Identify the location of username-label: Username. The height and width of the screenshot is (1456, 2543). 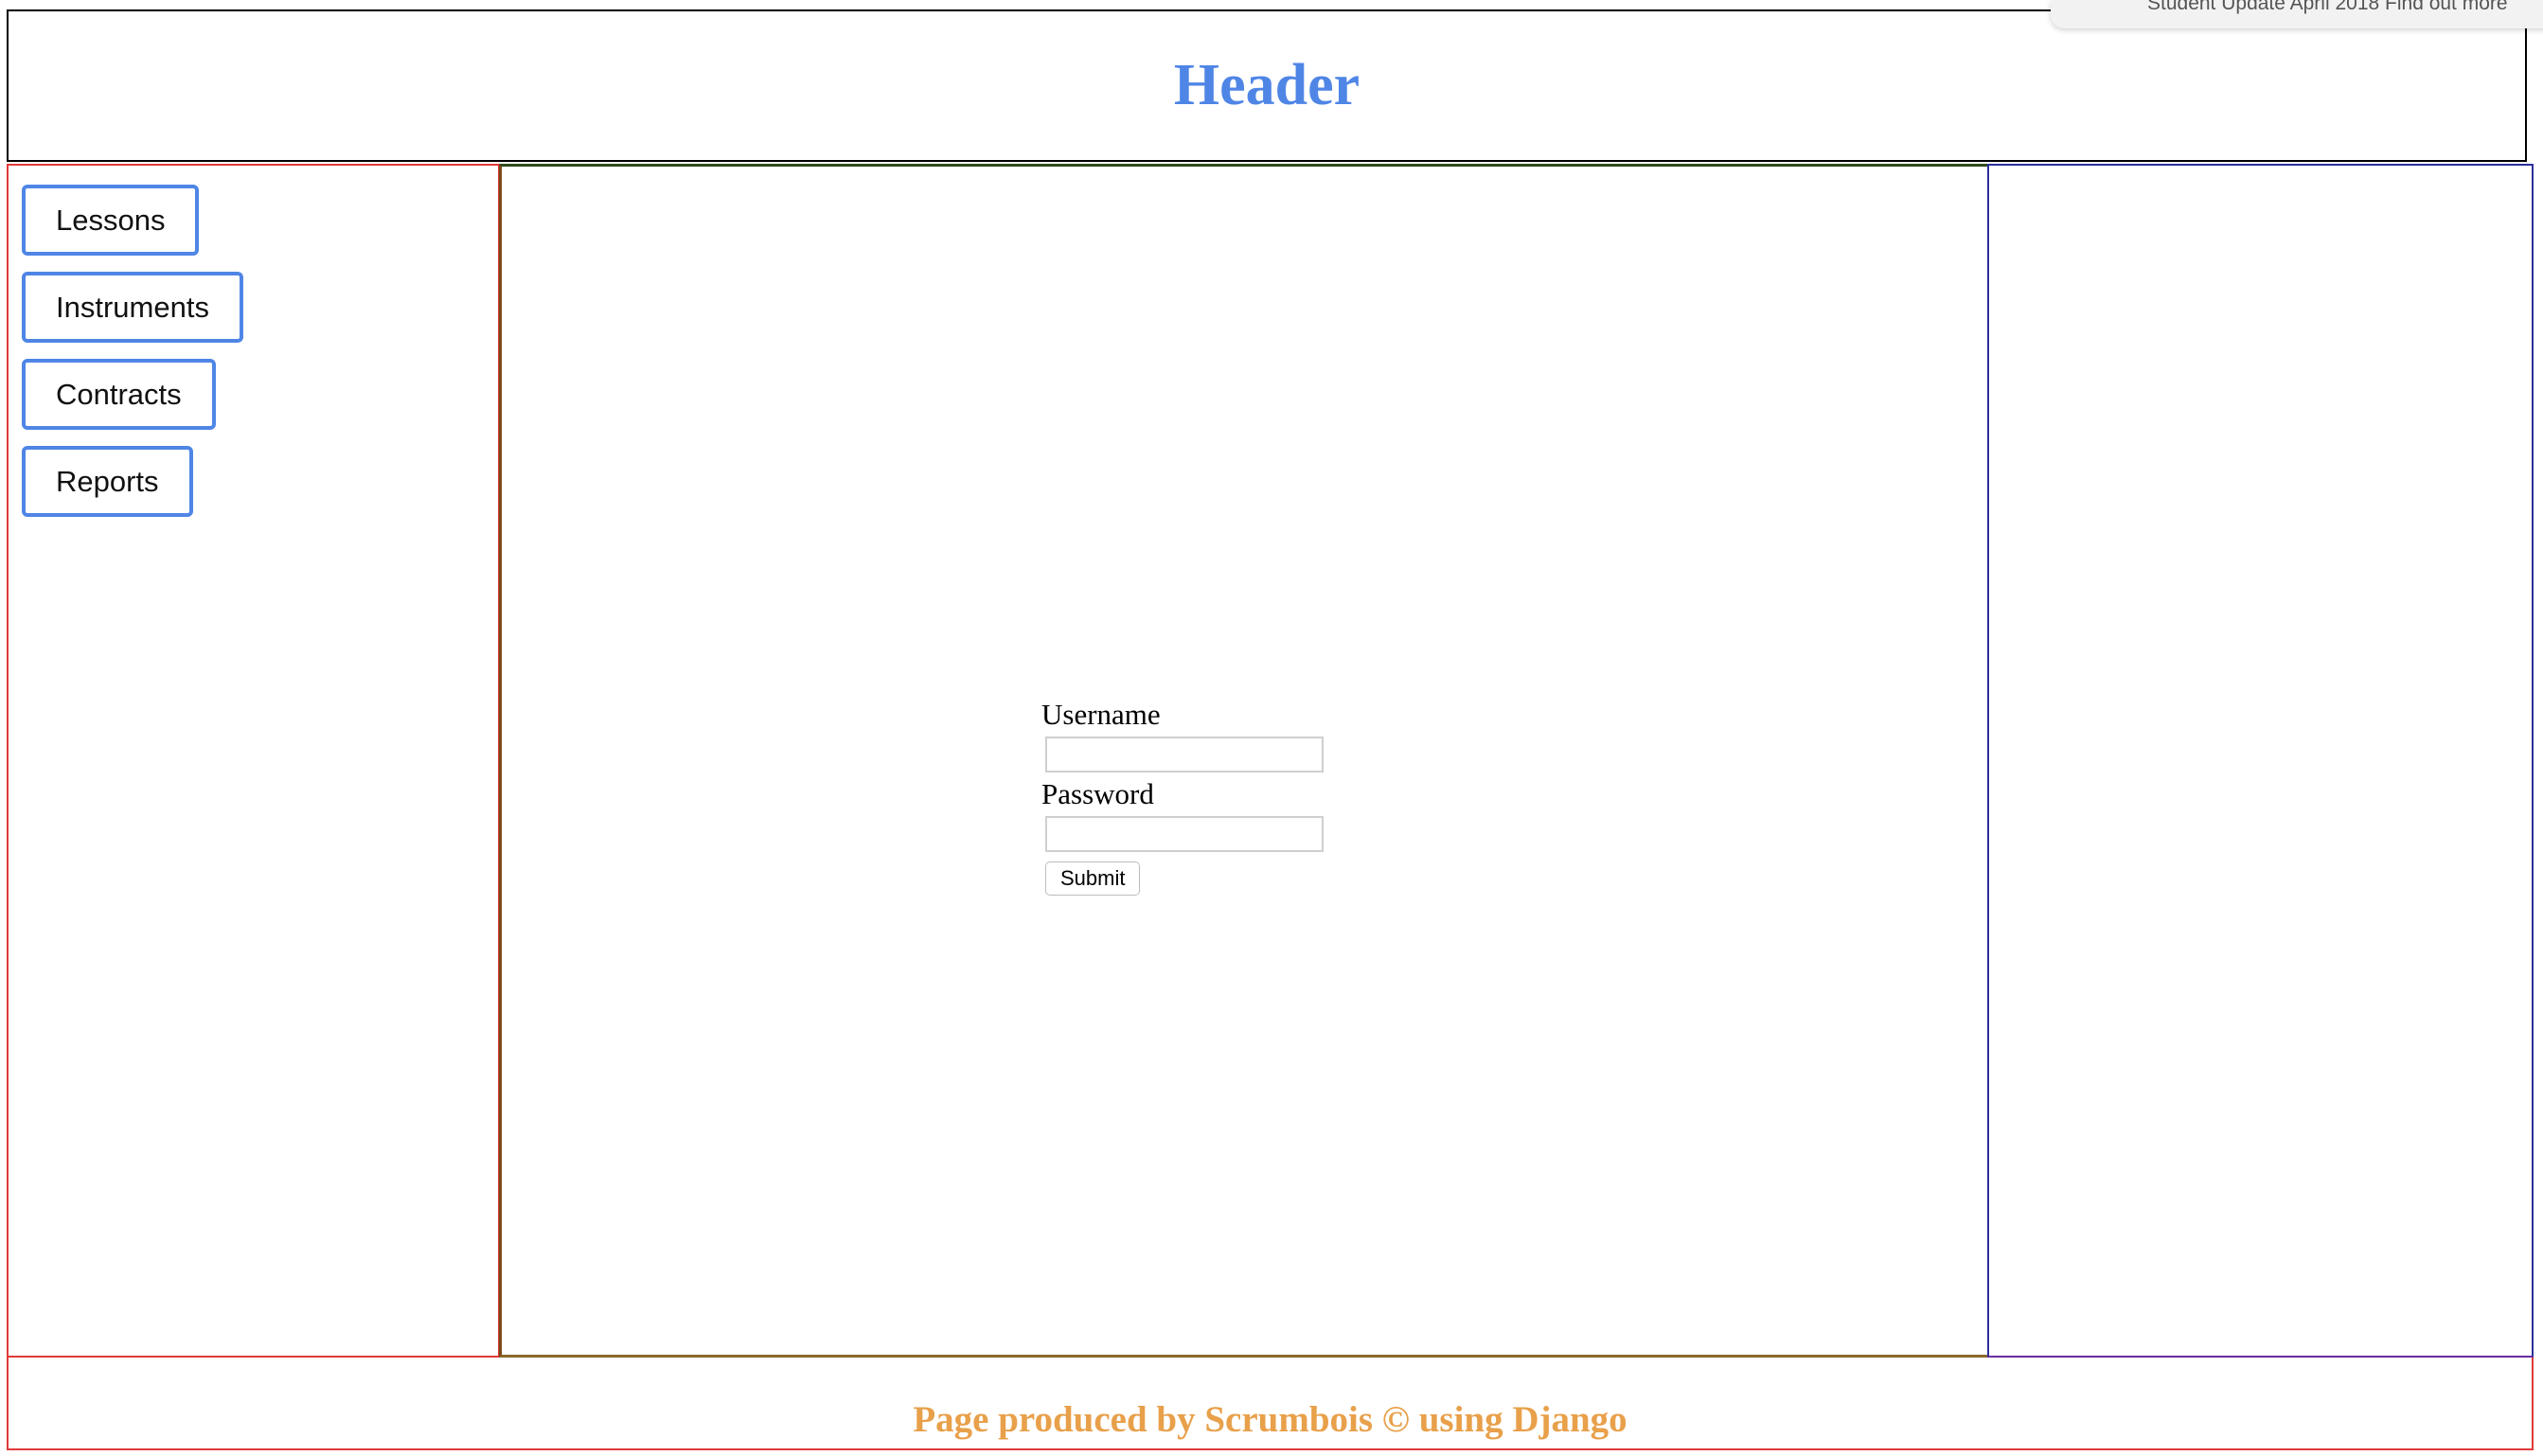
(1101, 714).